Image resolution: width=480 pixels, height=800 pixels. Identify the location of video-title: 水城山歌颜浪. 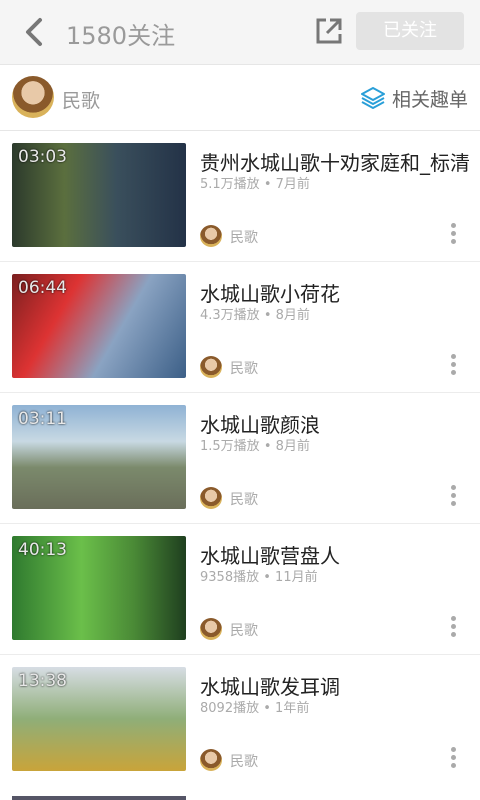
(338, 423).